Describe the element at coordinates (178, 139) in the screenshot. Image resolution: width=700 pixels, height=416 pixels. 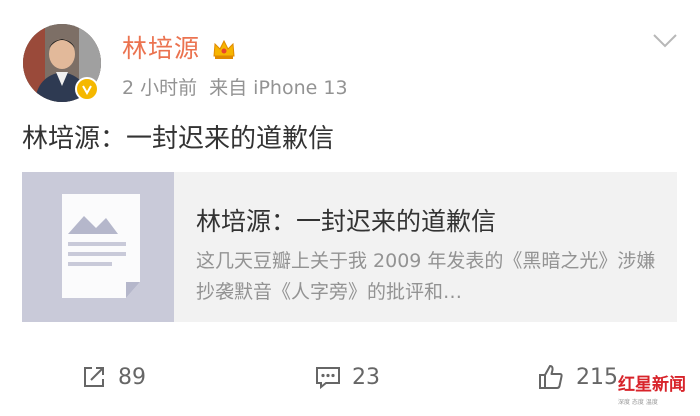
I see `post-text: 林培源：一封迟来的道歉信` at that location.